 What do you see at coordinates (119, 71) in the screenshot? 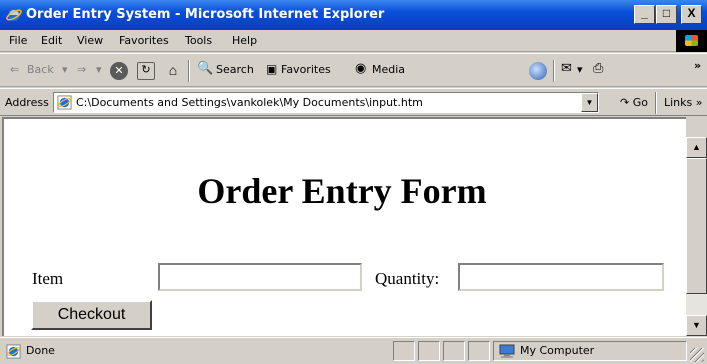
I see `stop-button: ✕` at bounding box center [119, 71].